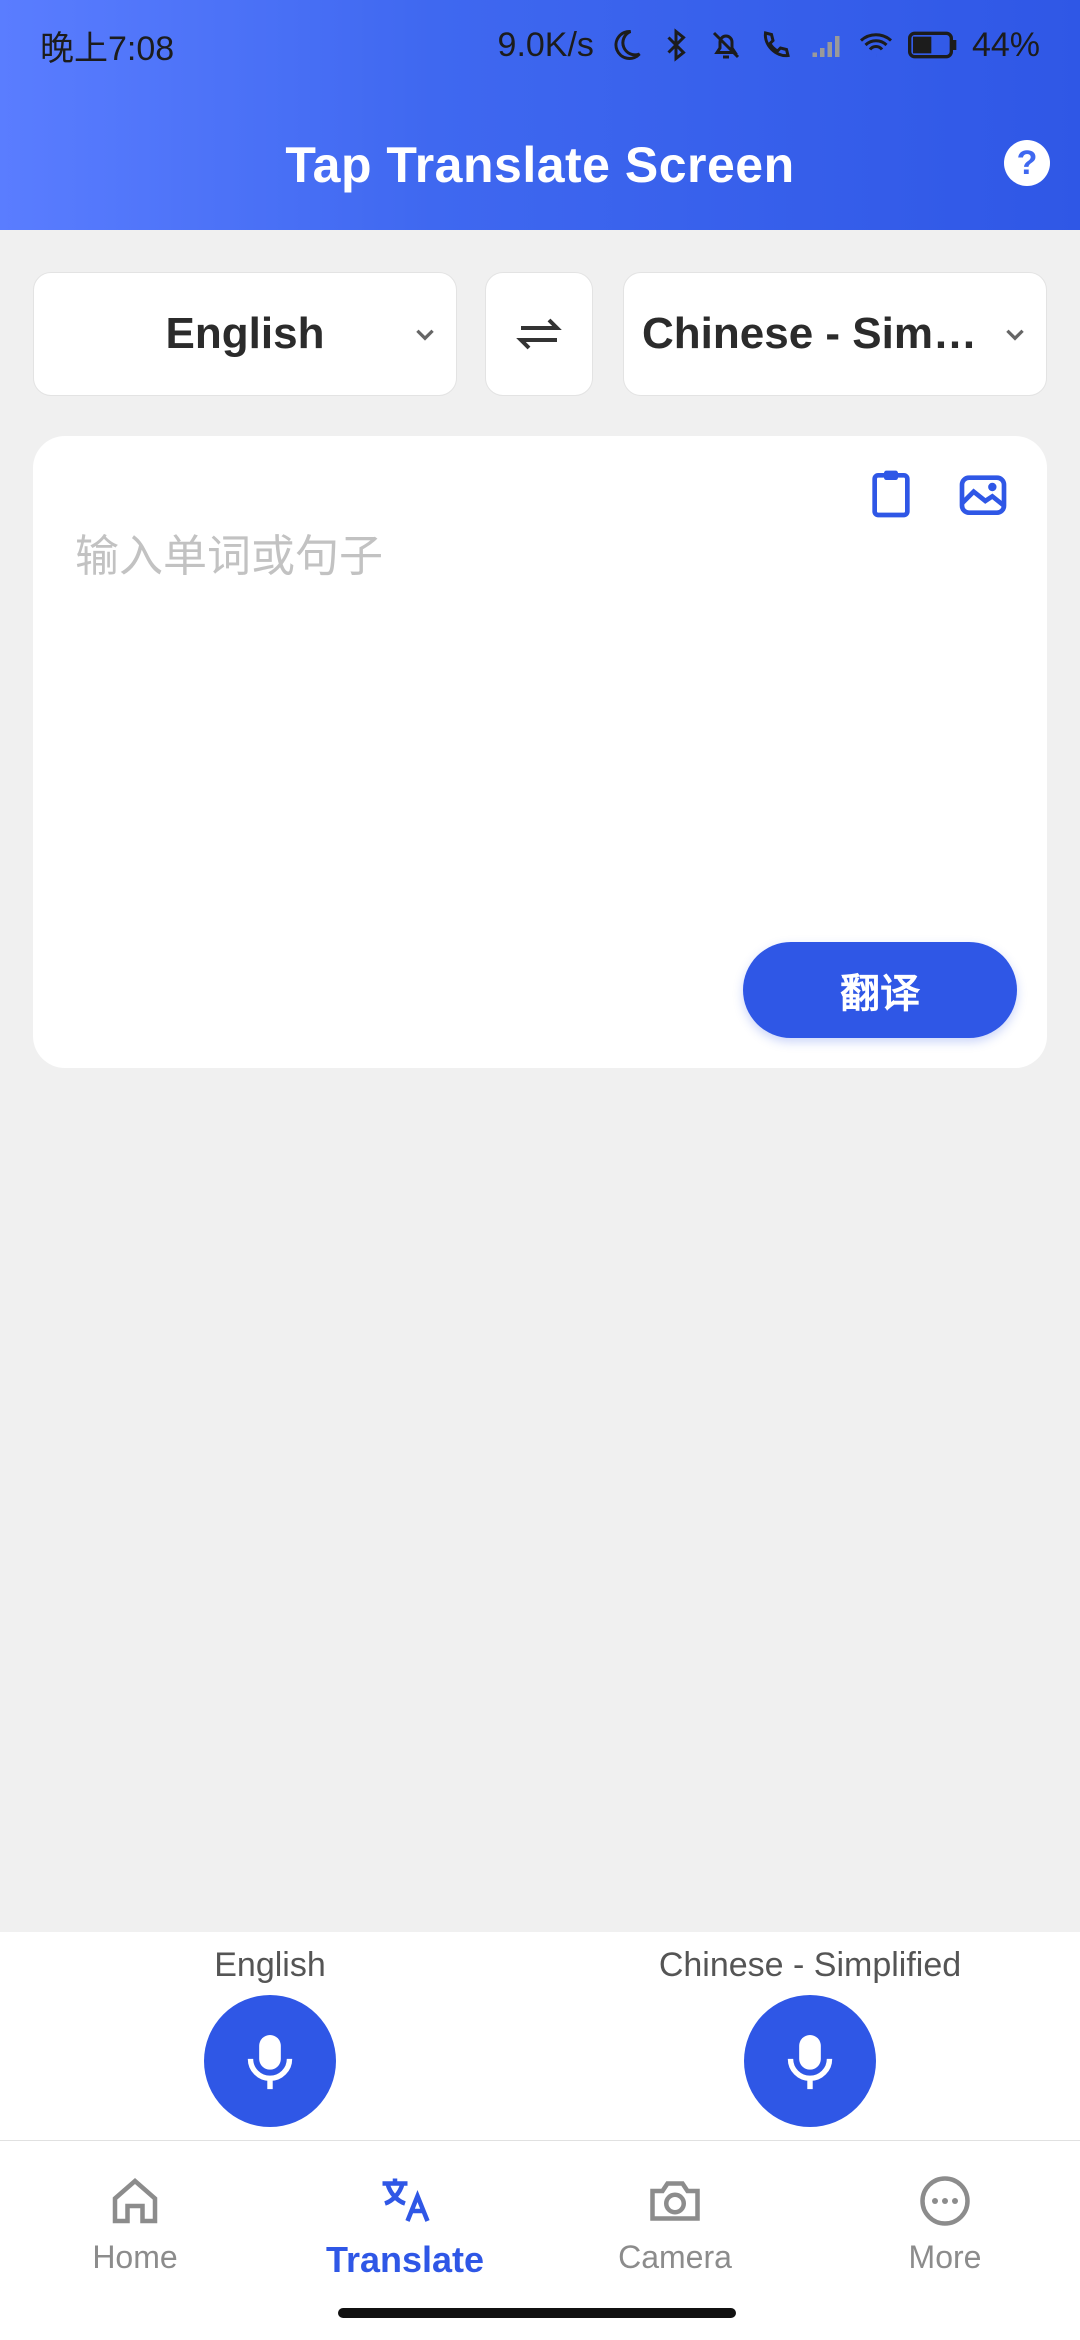 This screenshot has height=2340, width=1080. What do you see at coordinates (545, 44) in the screenshot?
I see `network-speed: 9.0K/s` at bounding box center [545, 44].